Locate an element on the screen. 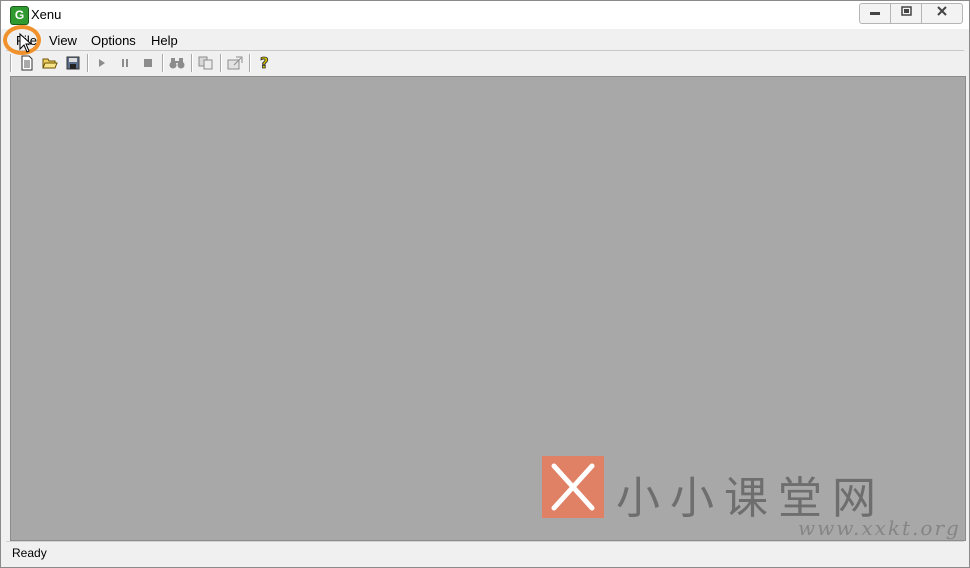 The image size is (970, 568). save-icon is located at coordinates (73, 63).